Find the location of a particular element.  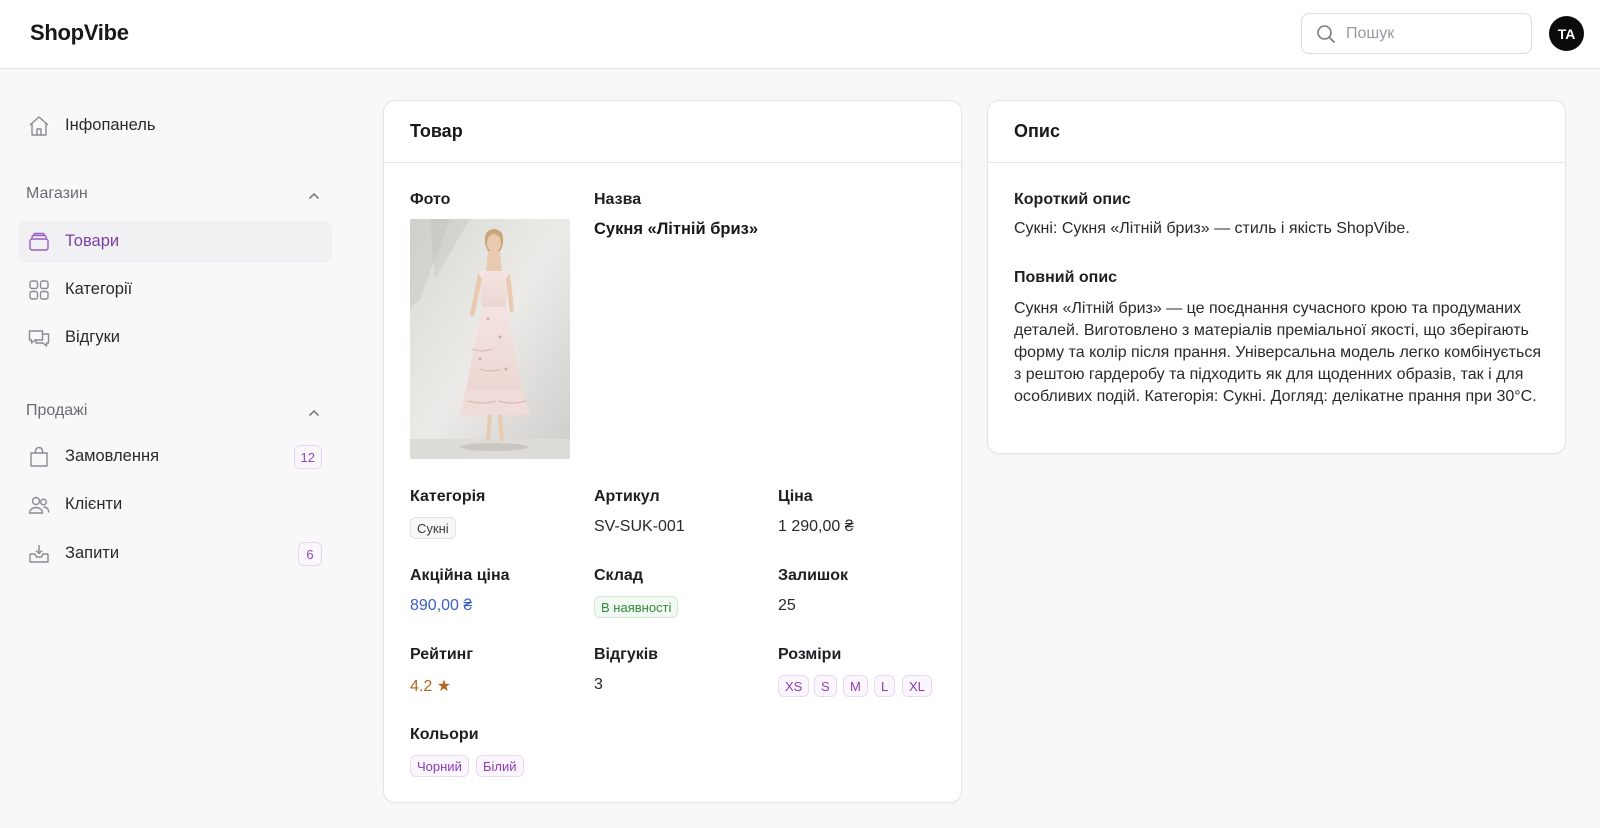

category-chip: Сукні is located at coordinates (433, 528).